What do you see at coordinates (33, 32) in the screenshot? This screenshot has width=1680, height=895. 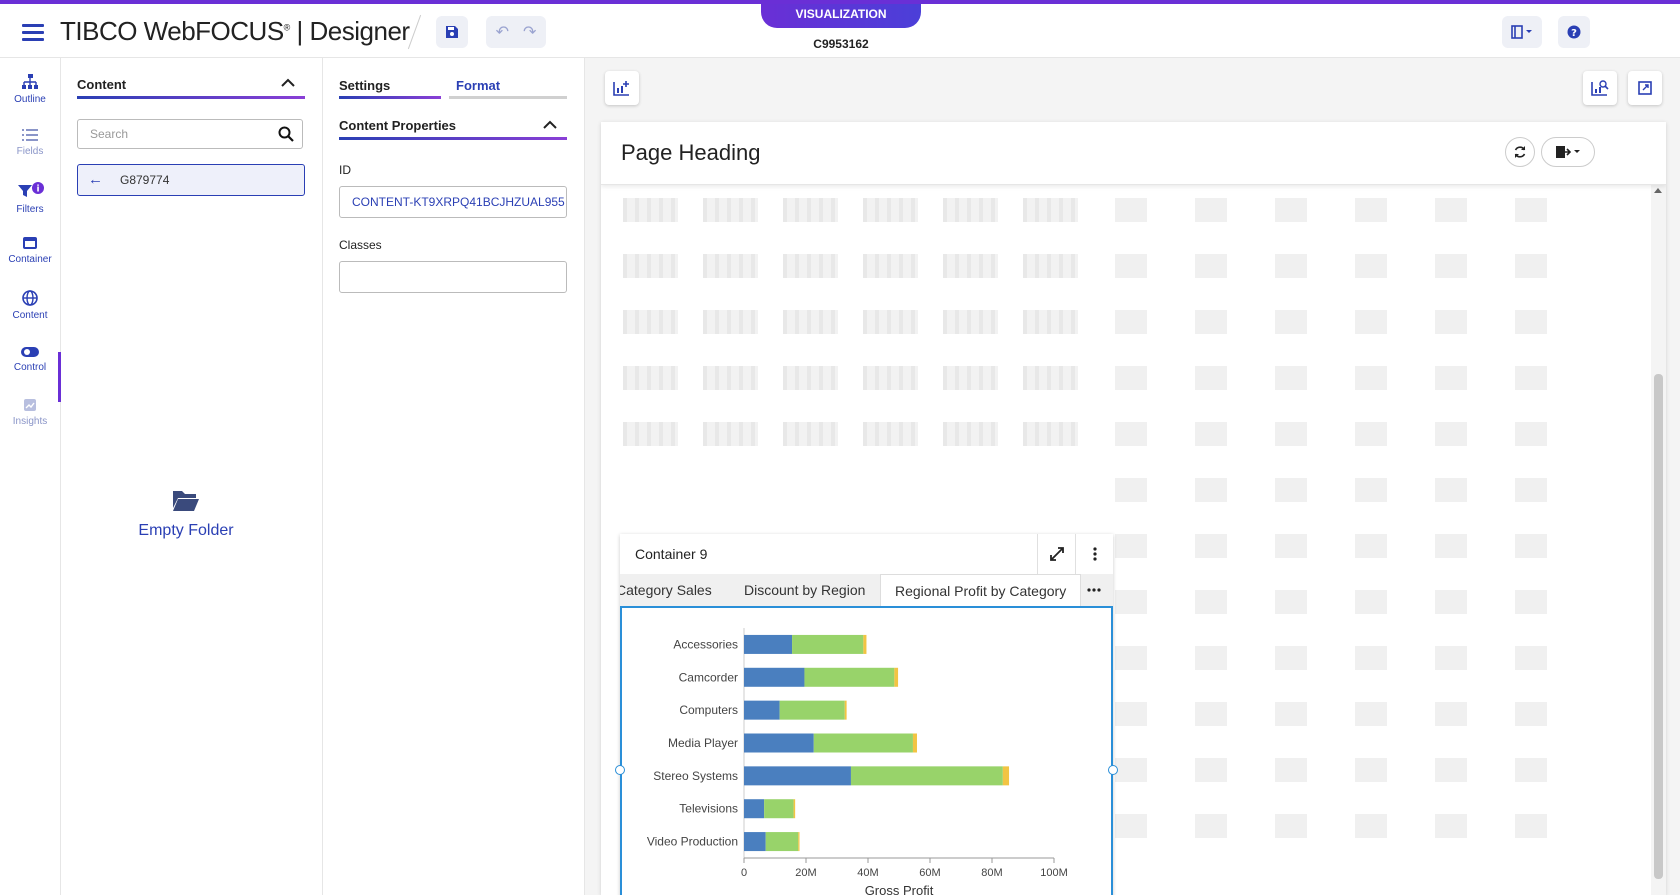 I see `menu-icon` at bounding box center [33, 32].